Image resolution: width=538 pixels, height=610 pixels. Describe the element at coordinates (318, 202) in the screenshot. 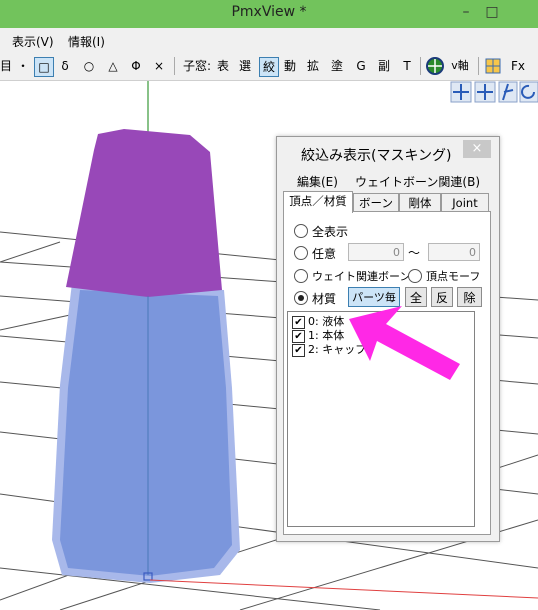

I see `tab-vertex-material: 頂点／材質` at that location.